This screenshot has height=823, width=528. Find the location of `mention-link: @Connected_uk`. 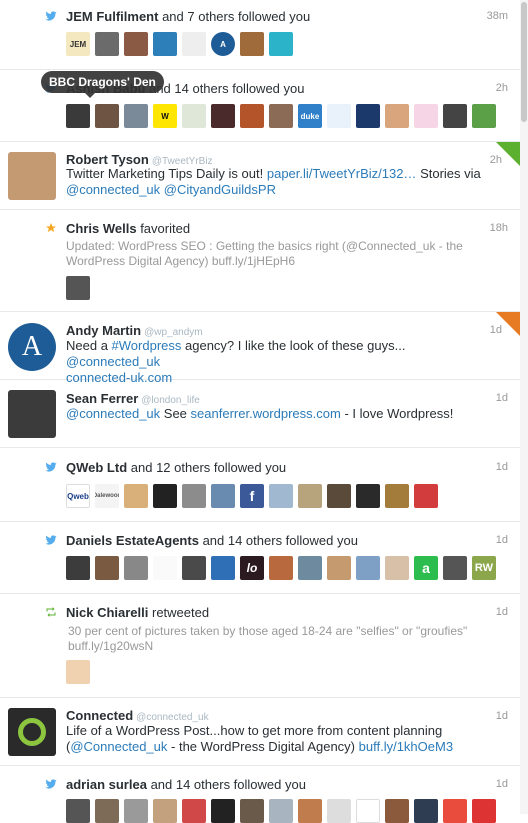

mention-link: @Connected_uk is located at coordinates (118, 746).